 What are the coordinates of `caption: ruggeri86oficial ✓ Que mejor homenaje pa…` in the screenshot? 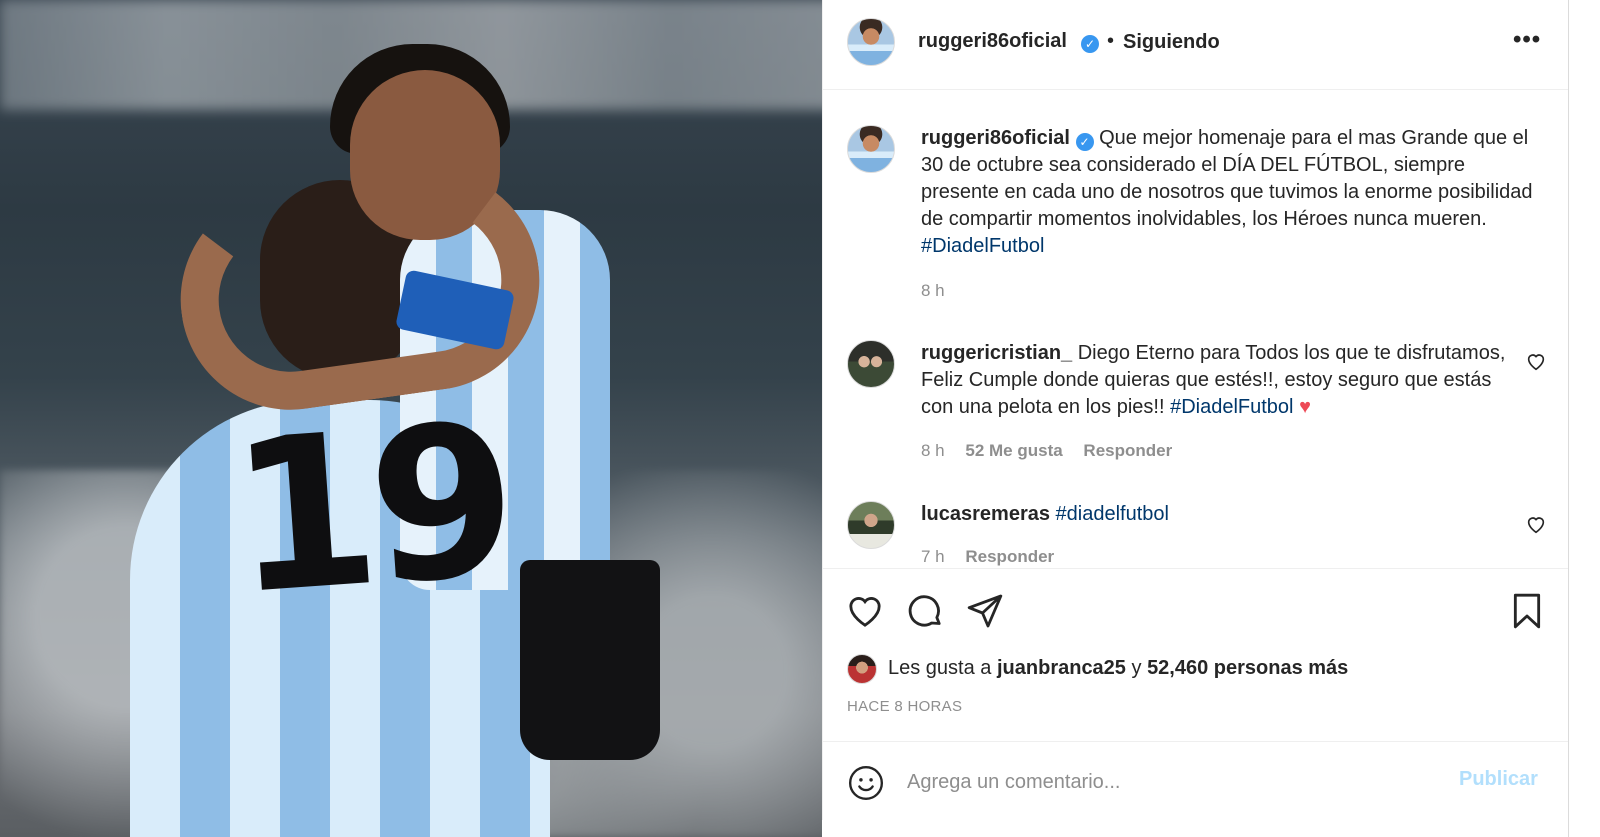 It's located at (1196, 220).